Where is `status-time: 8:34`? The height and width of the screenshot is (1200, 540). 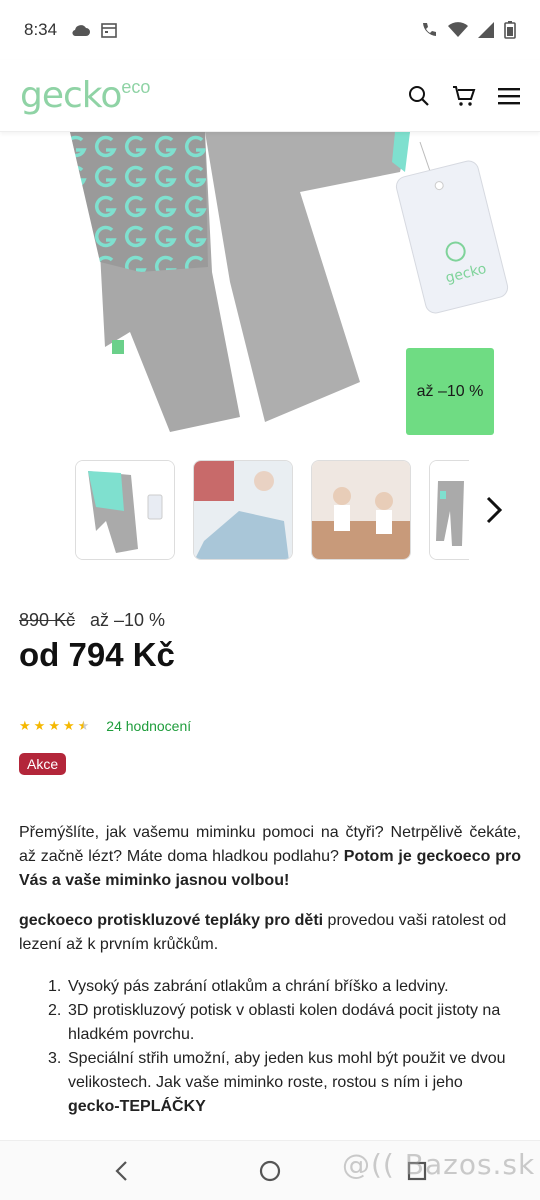 status-time: 8:34 is located at coordinates (41, 29).